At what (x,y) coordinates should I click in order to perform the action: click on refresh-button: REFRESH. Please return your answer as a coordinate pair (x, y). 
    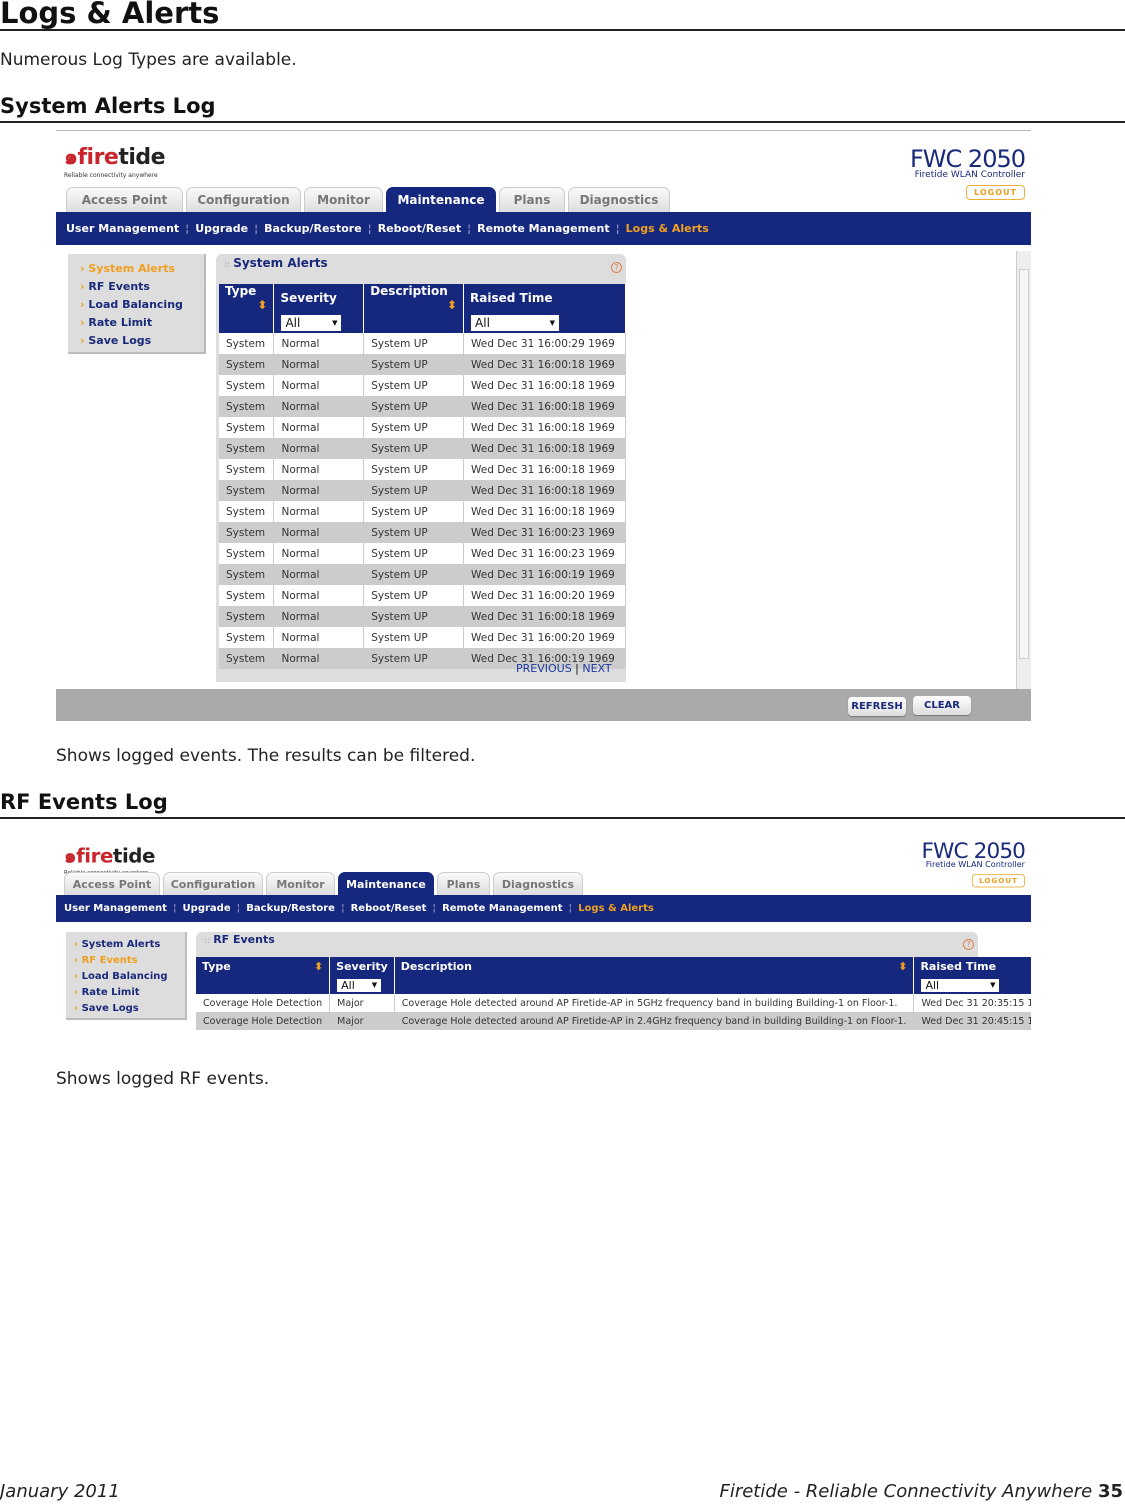
    Looking at the image, I should click on (877, 706).